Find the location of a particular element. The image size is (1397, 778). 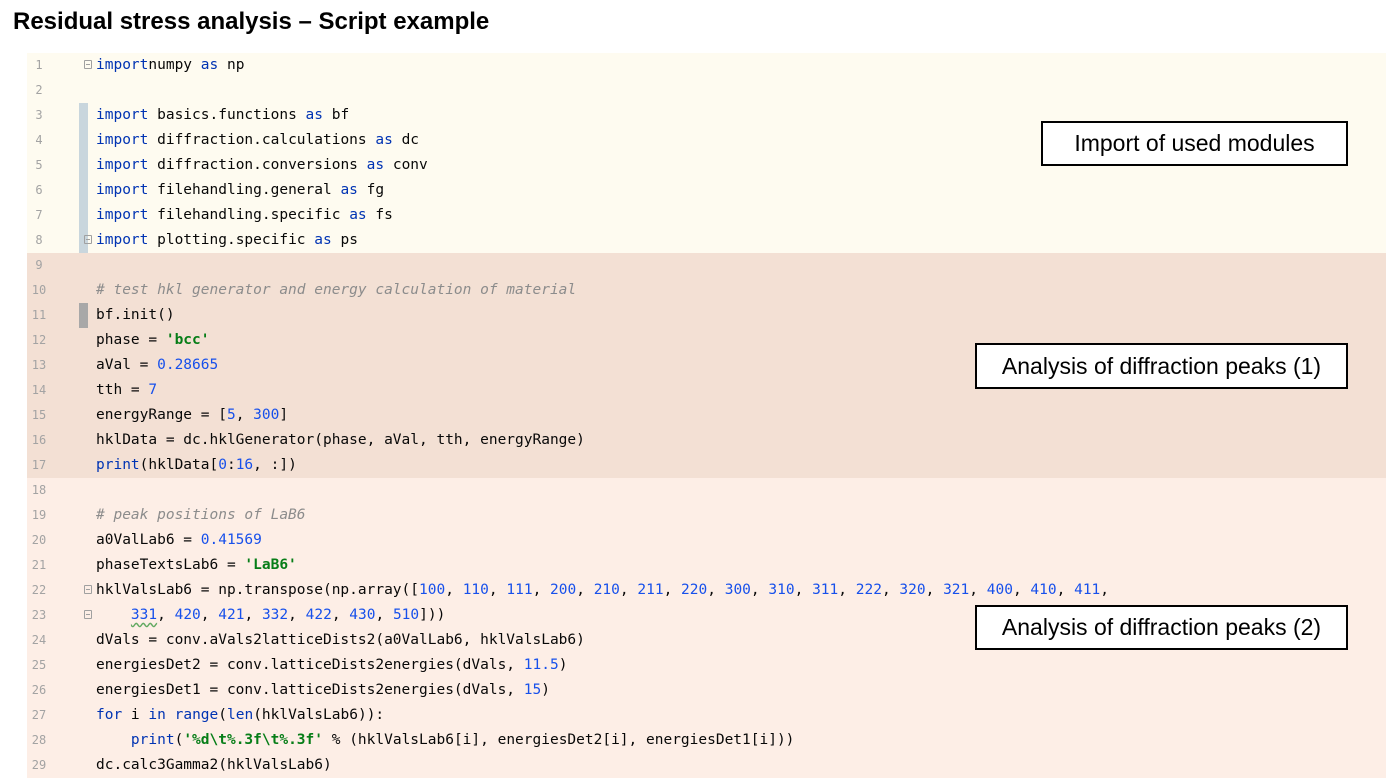

code-text: phase = 'bcc' is located at coordinates (153, 340).